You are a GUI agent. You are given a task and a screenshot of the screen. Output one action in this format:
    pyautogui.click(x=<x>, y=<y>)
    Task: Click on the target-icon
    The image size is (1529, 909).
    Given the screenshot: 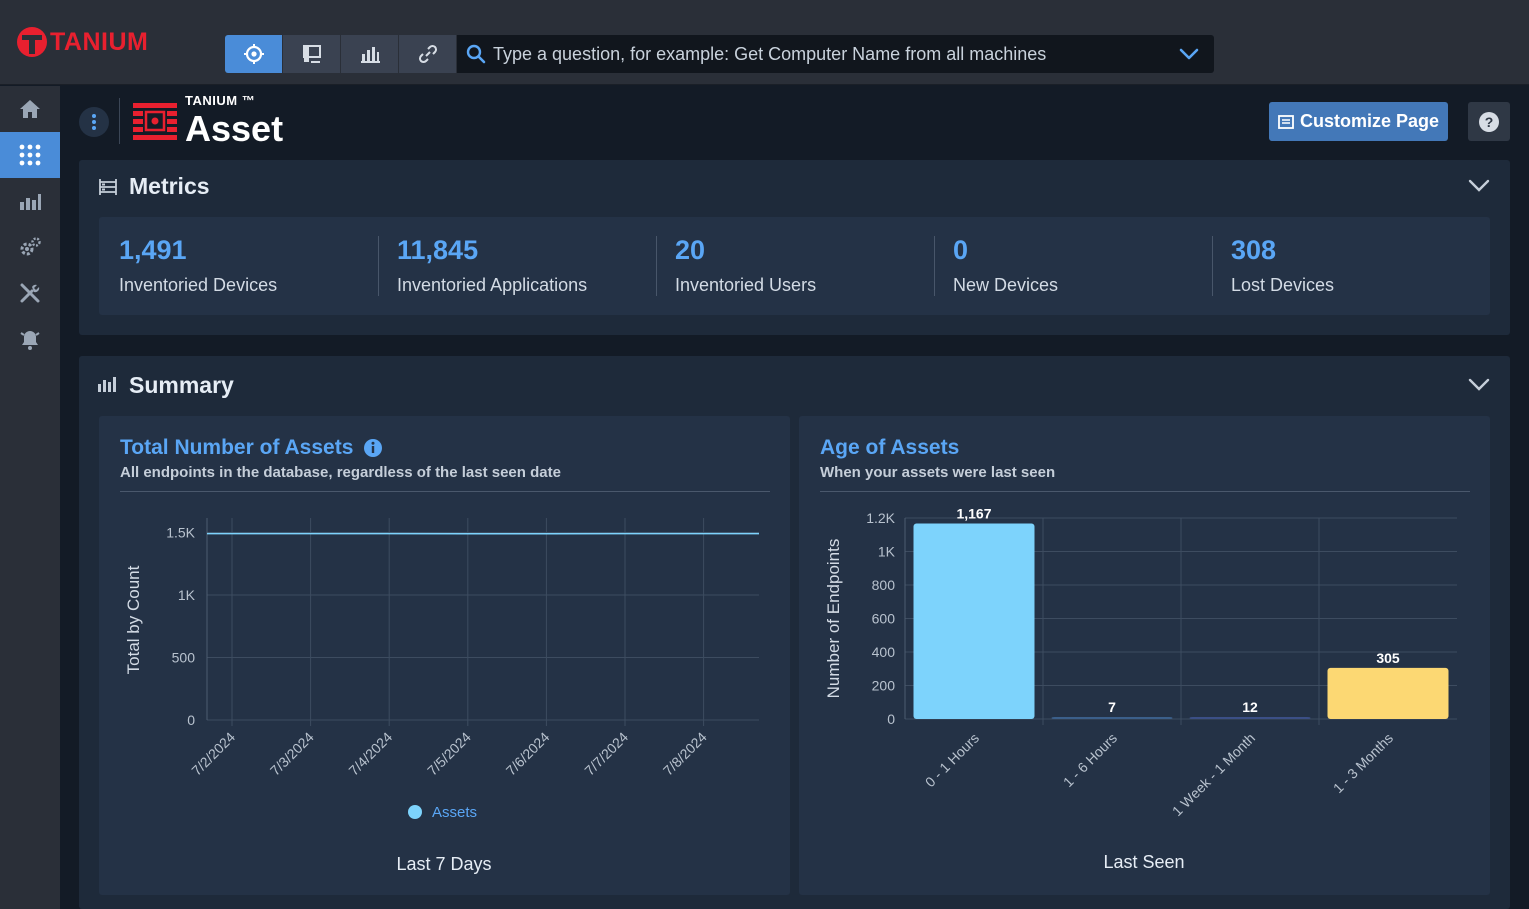 What is the action you would take?
    pyautogui.click(x=253, y=54)
    